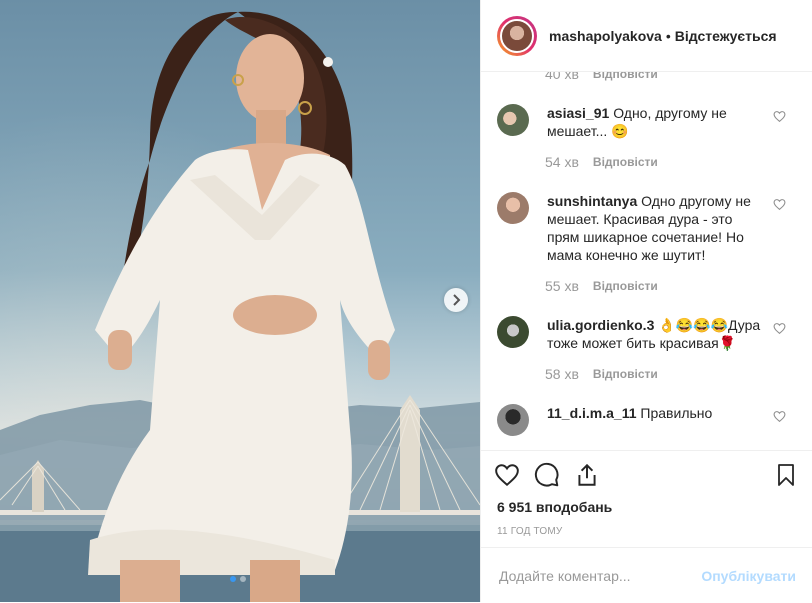  I want to click on comment-button, so click(547, 475).